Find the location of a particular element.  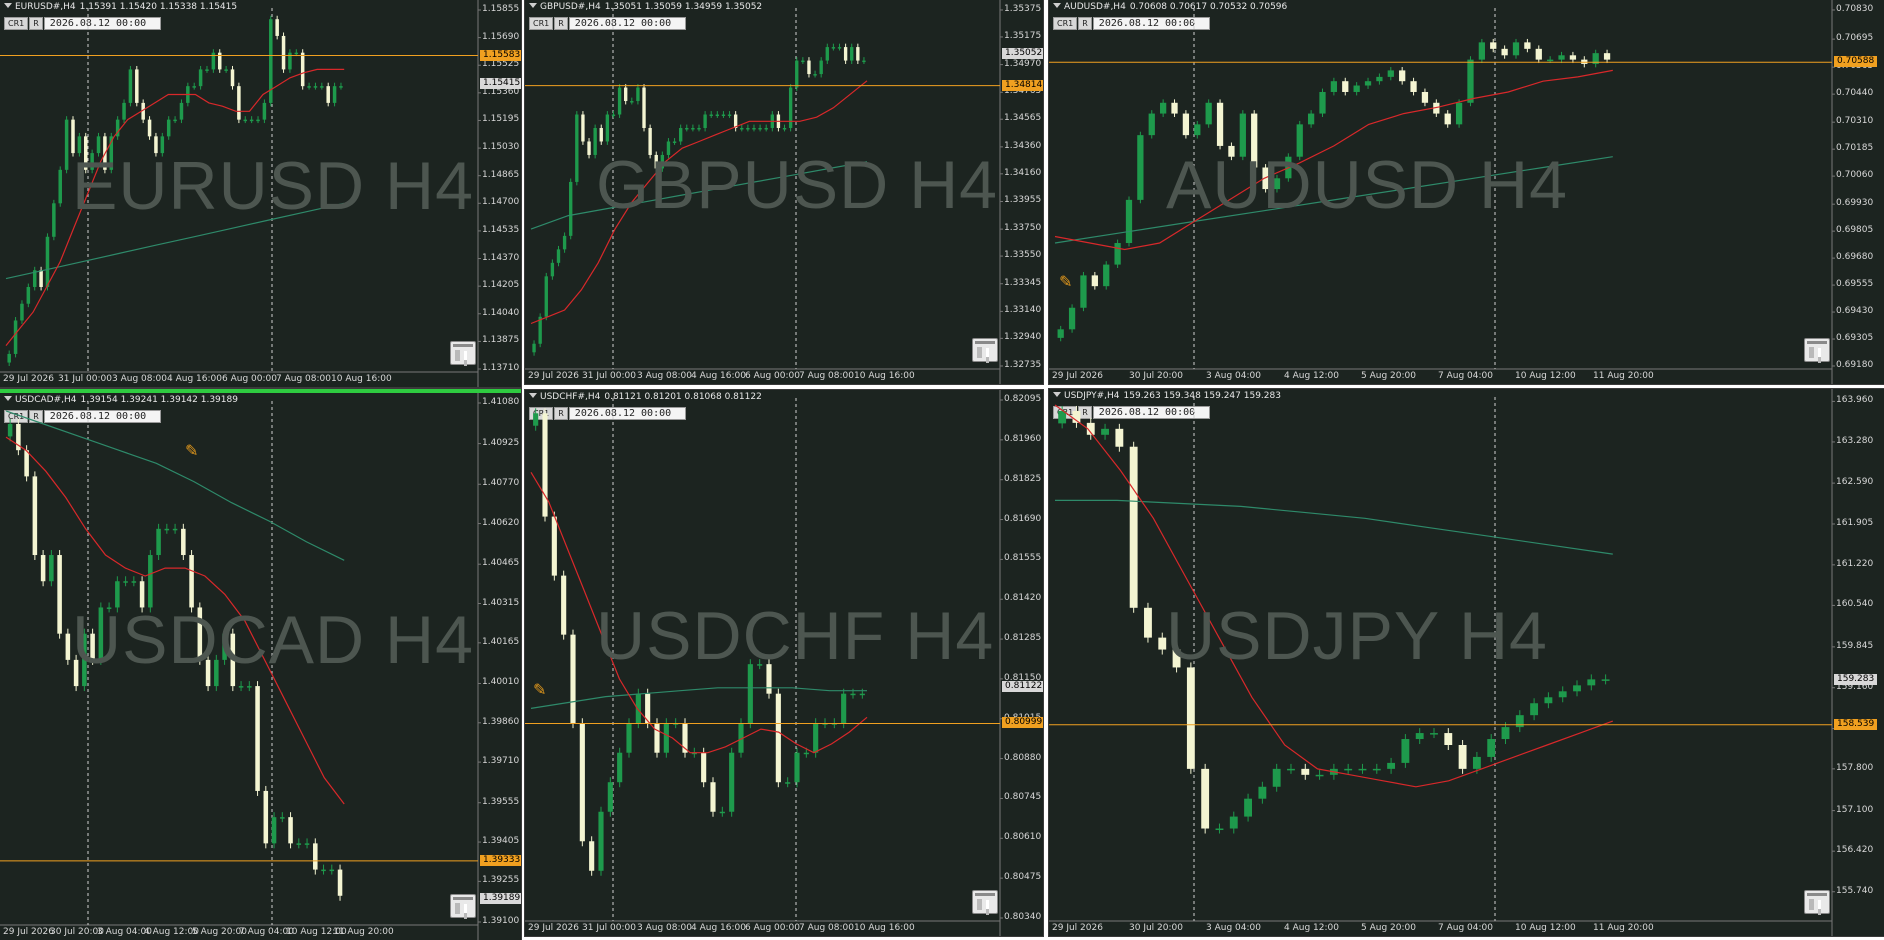

symbol-watermark: EURUSD H4 is located at coordinates (273, 186).